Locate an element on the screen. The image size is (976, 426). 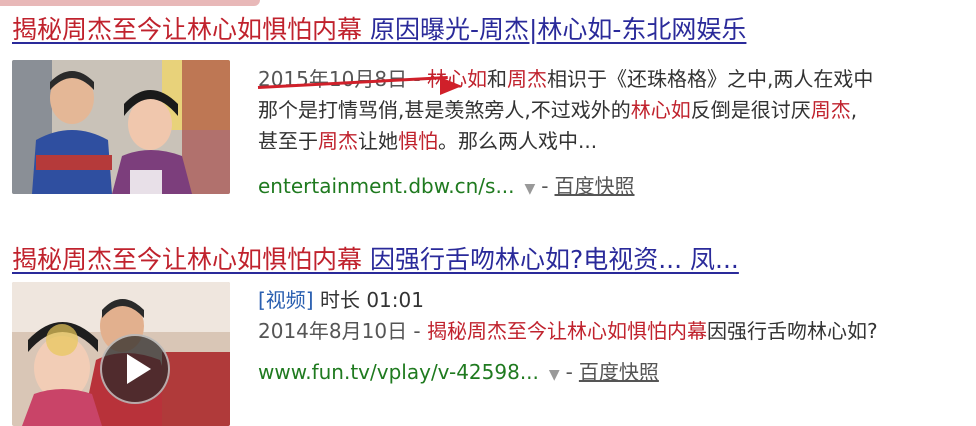
annotation-arrow-head is located at coordinates (451, 86).